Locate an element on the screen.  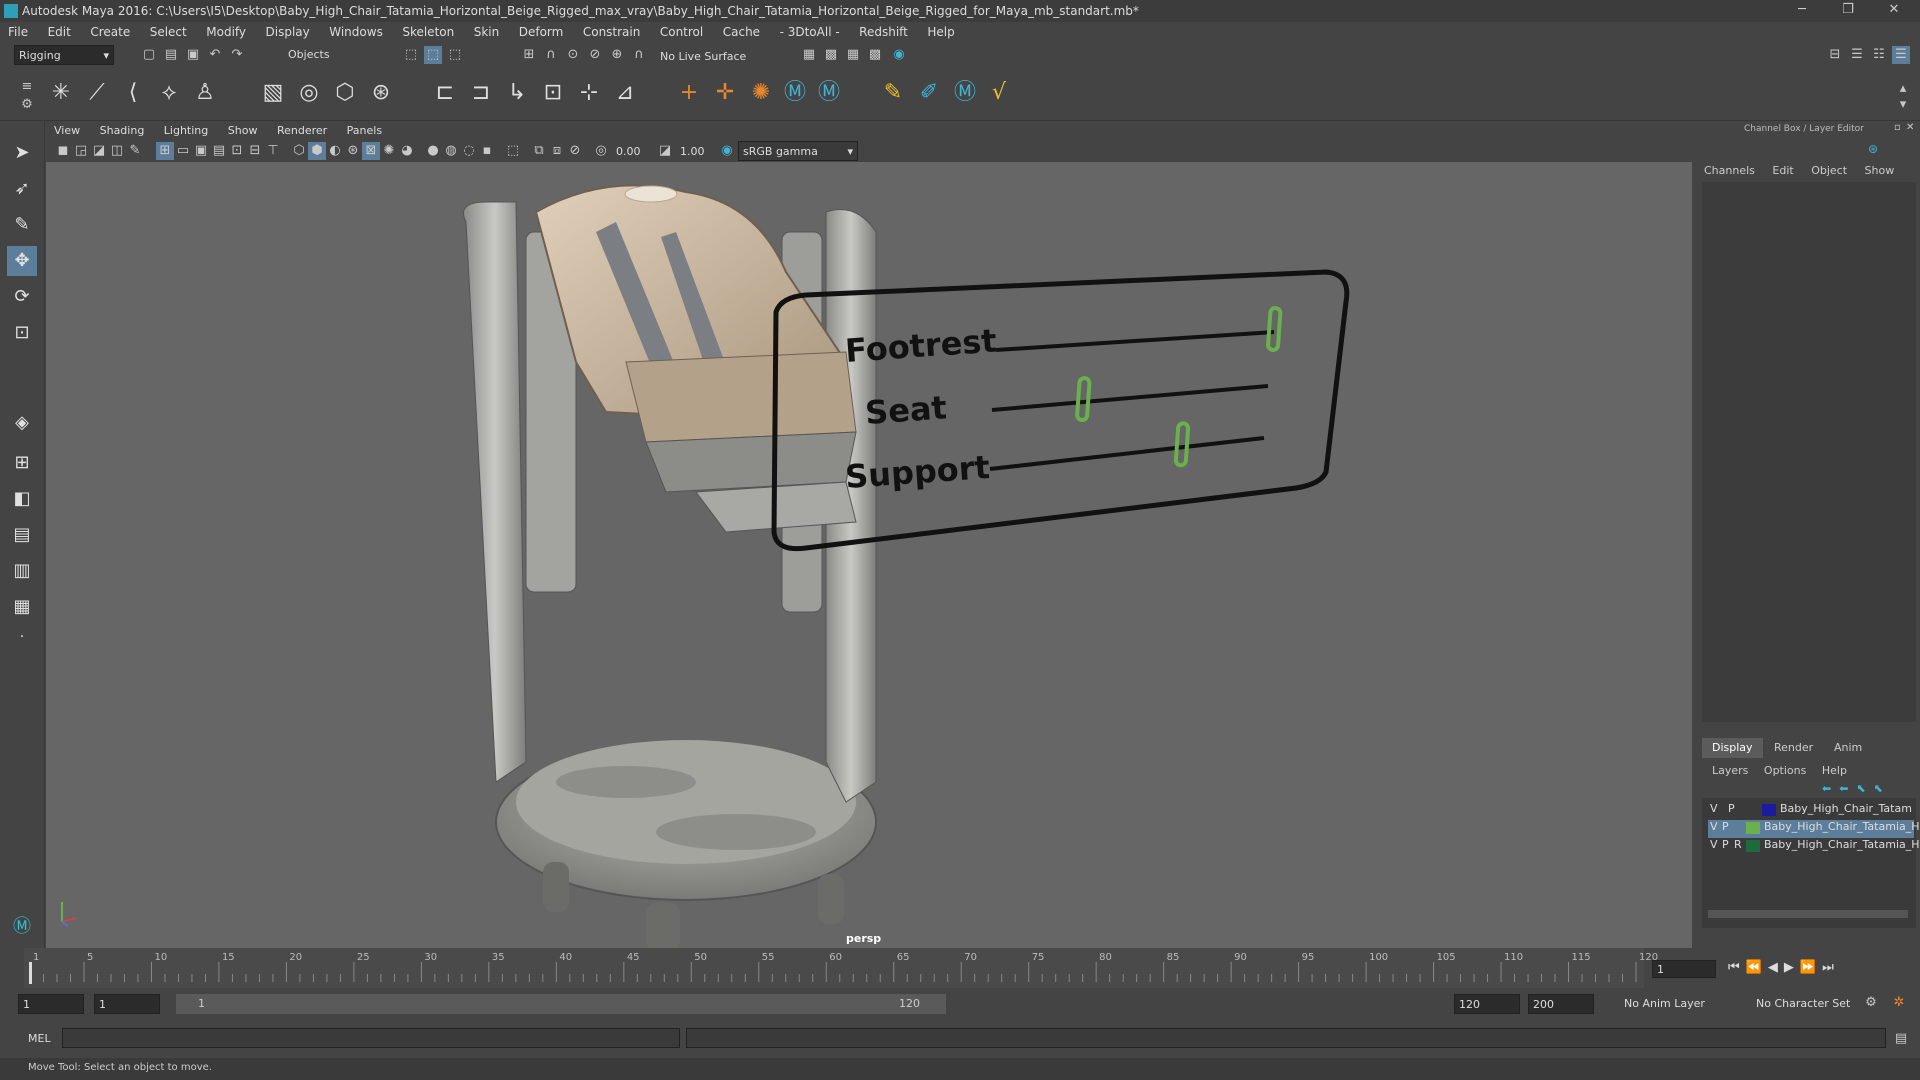
snap-view-icon: ⊘ is located at coordinates (595, 55).